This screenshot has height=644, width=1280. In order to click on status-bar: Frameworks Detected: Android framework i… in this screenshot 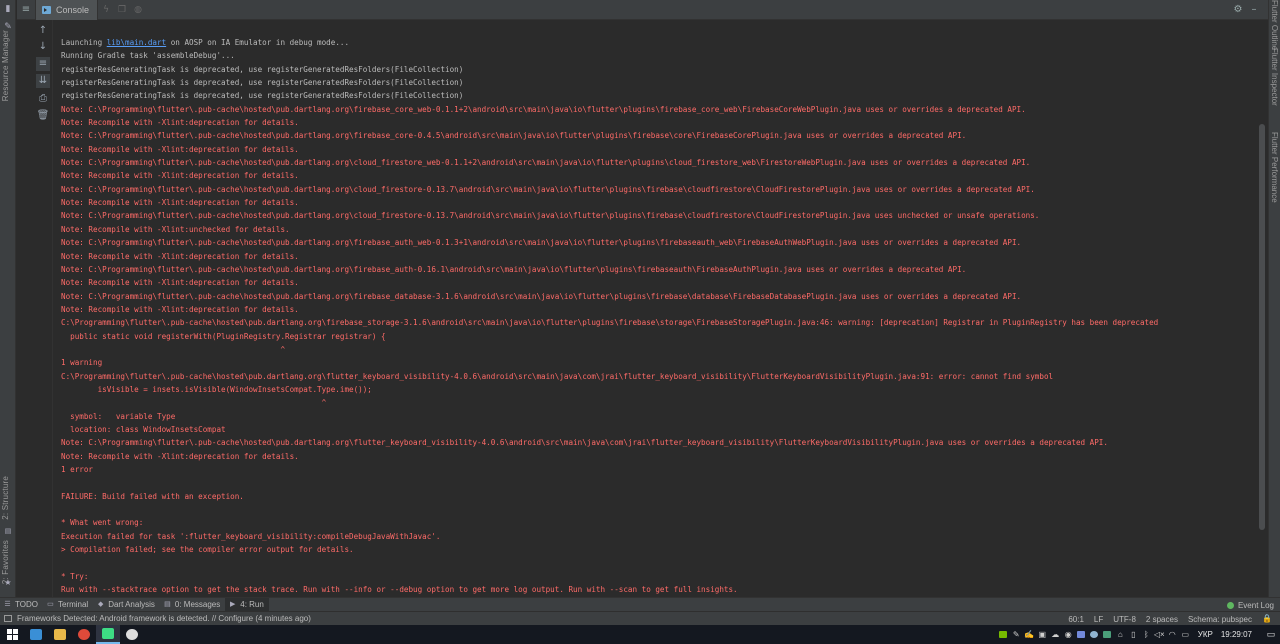, I will do `click(640, 618)`.